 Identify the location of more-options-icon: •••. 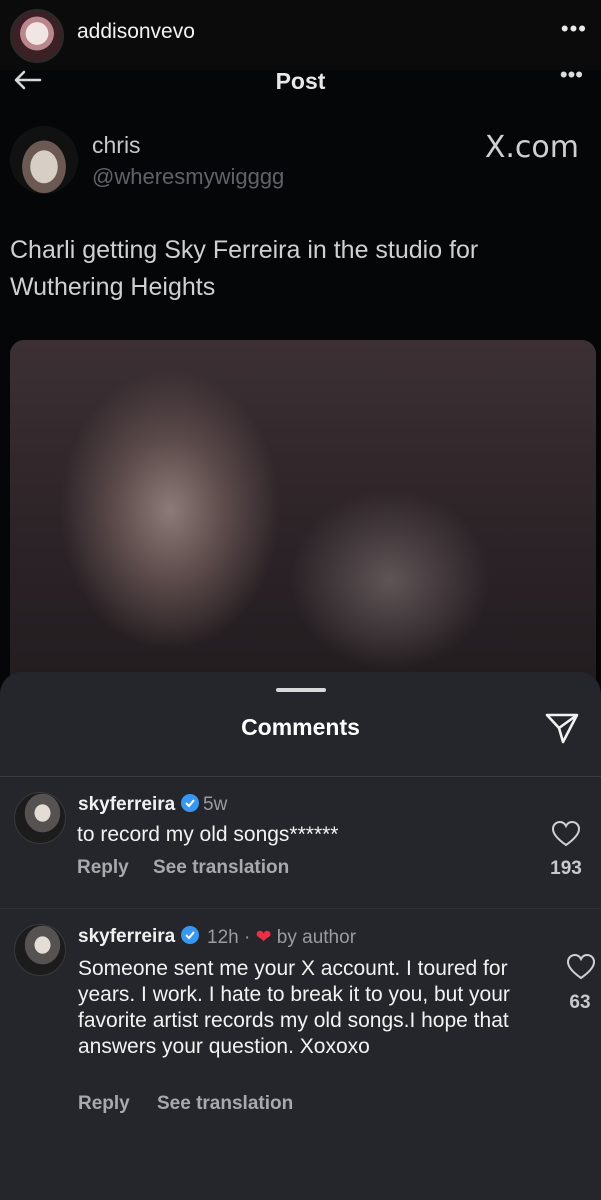
(574, 29).